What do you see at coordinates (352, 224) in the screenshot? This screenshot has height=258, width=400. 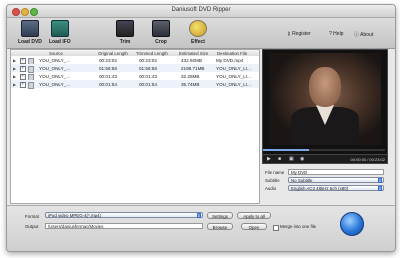 I see `start-convert-button` at bounding box center [352, 224].